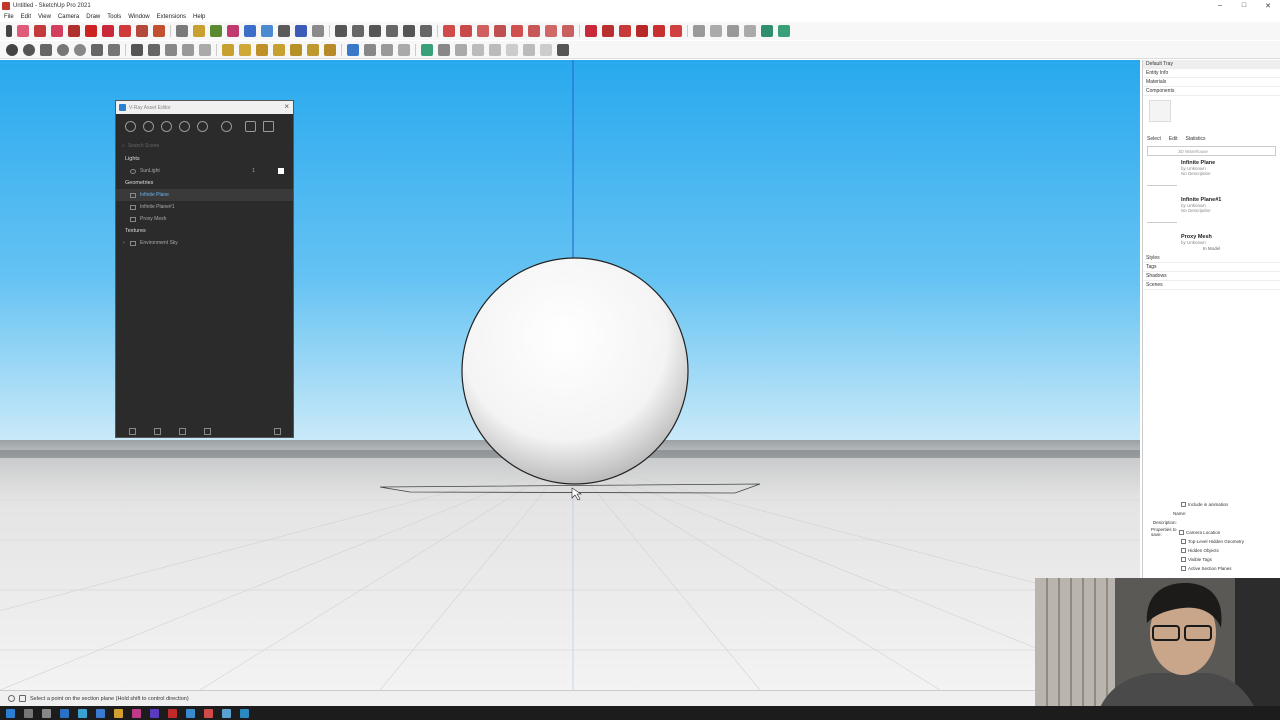  I want to click on trim-icon, so click(551, 31).